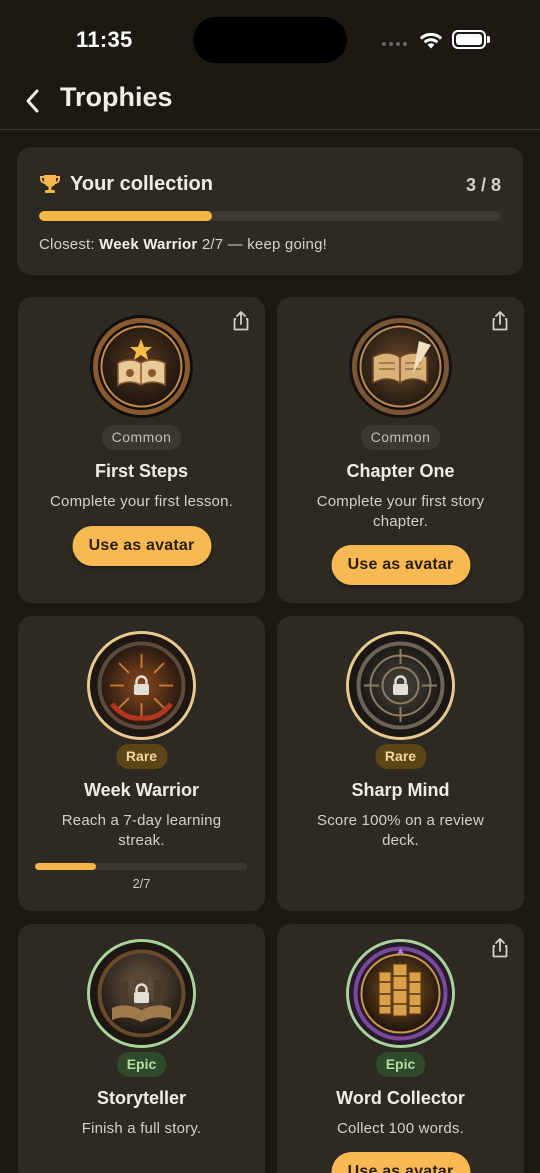 The width and height of the screenshot is (540, 1173). Describe the element at coordinates (394, 44) in the screenshot. I see `cellular-signal-icon` at that location.